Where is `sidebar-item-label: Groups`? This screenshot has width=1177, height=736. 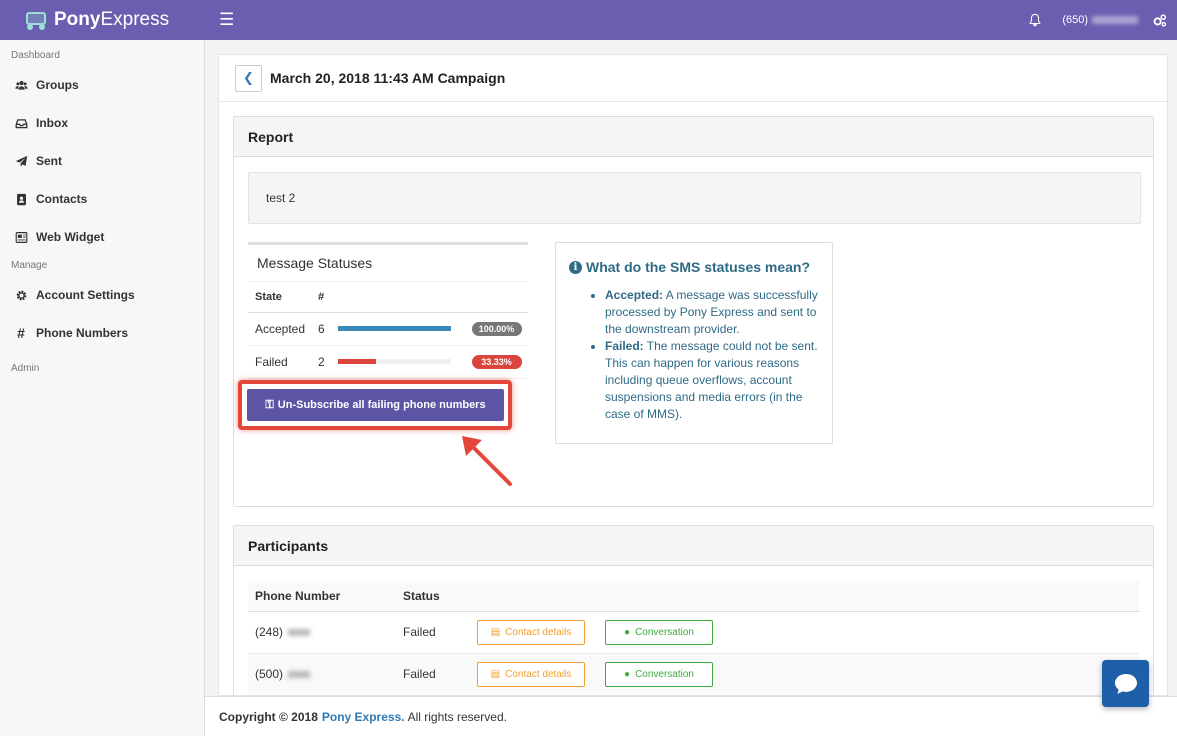 sidebar-item-label: Groups is located at coordinates (57, 85).